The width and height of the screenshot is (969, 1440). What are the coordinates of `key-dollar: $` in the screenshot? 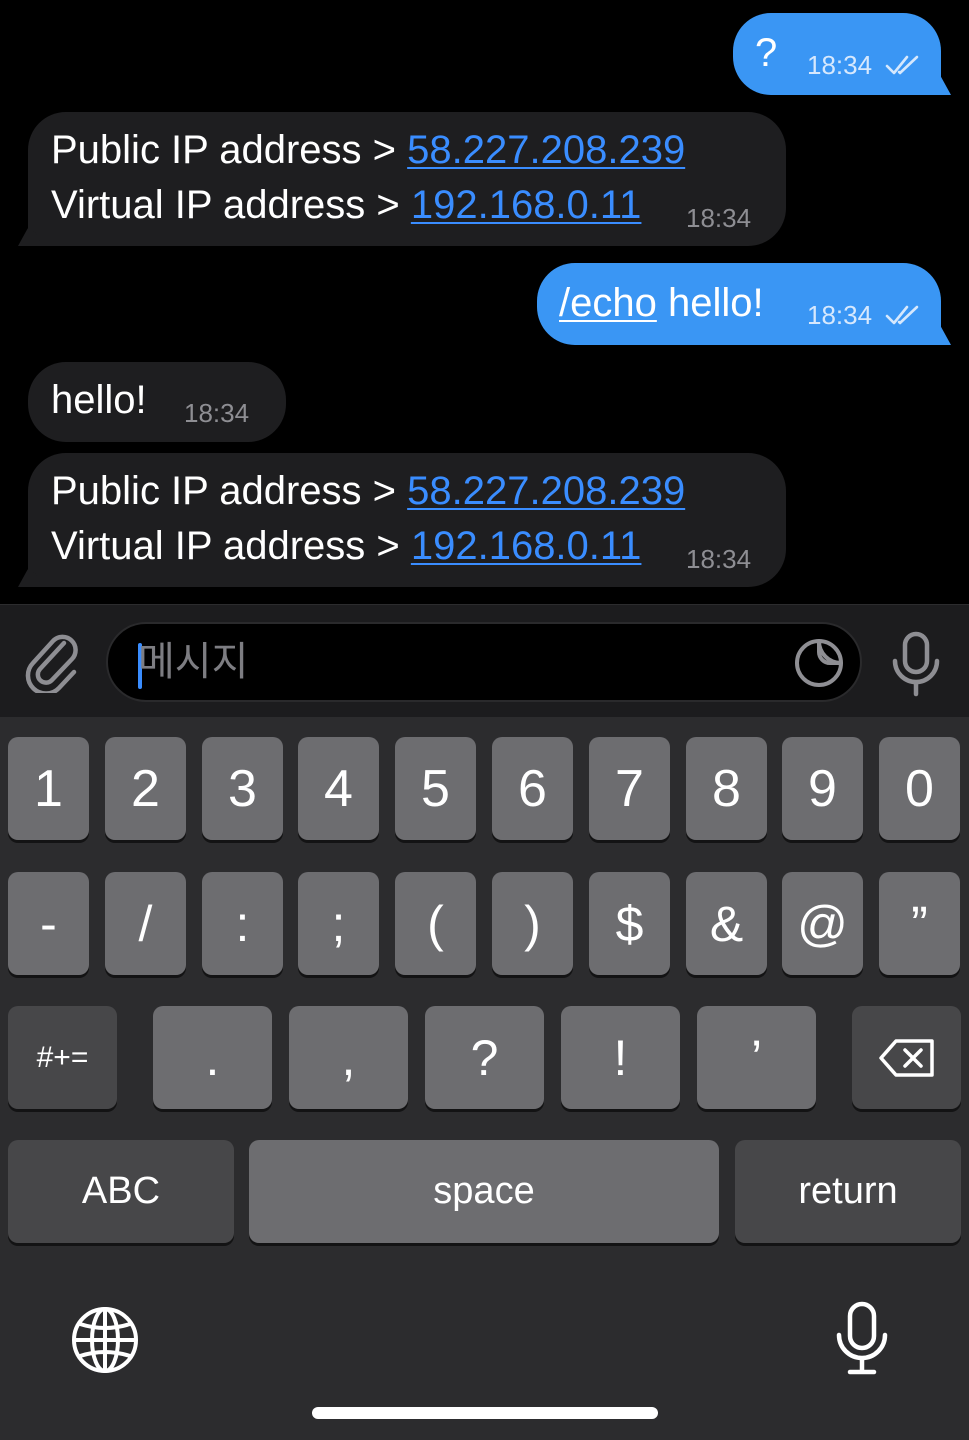 It's located at (629, 923).